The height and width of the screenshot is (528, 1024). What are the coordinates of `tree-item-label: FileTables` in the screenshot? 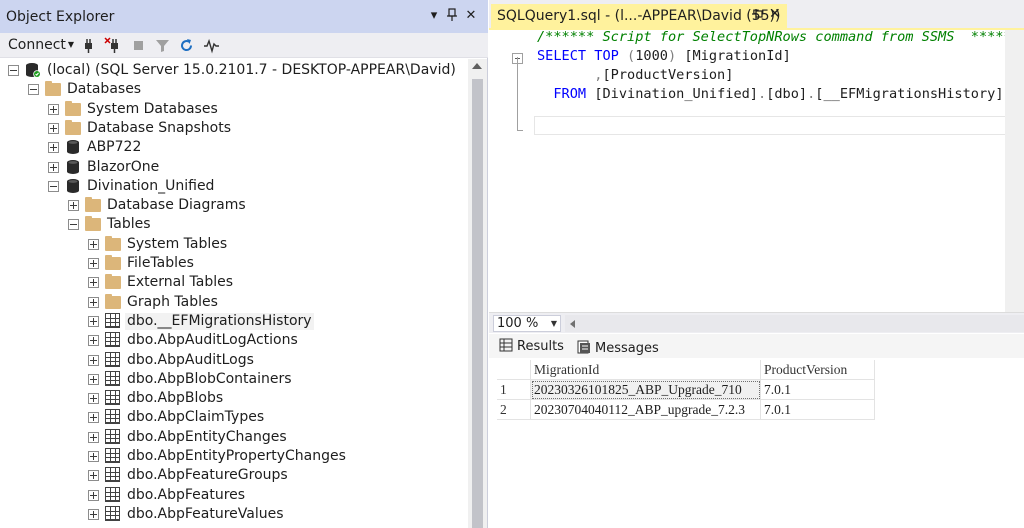 It's located at (160, 263).